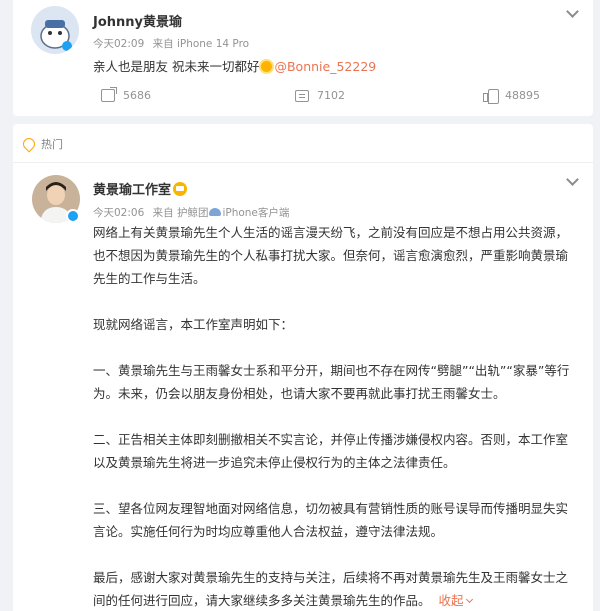  I want to click on post-time: 今天02:09, so click(118, 44).